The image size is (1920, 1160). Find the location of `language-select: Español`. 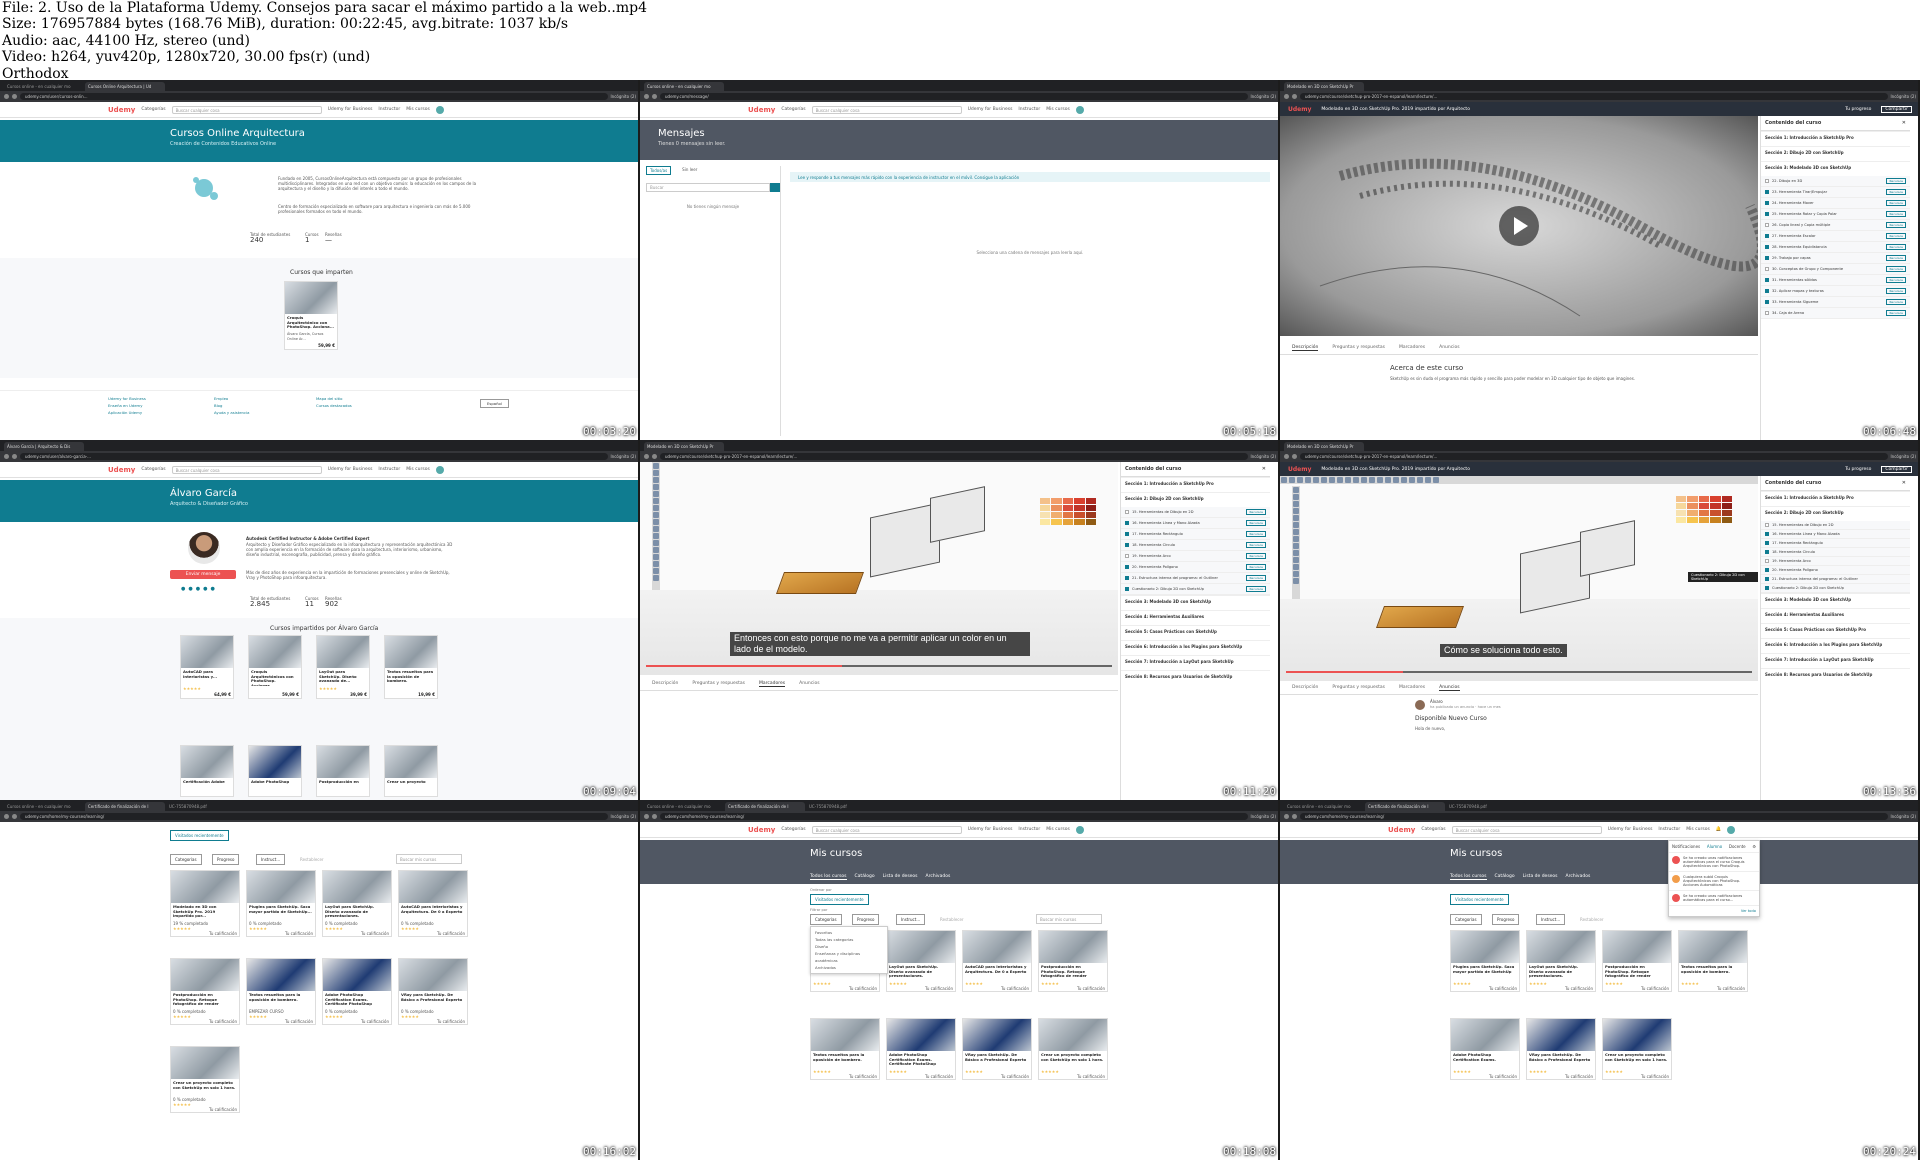

language-select: Español is located at coordinates (494, 403).